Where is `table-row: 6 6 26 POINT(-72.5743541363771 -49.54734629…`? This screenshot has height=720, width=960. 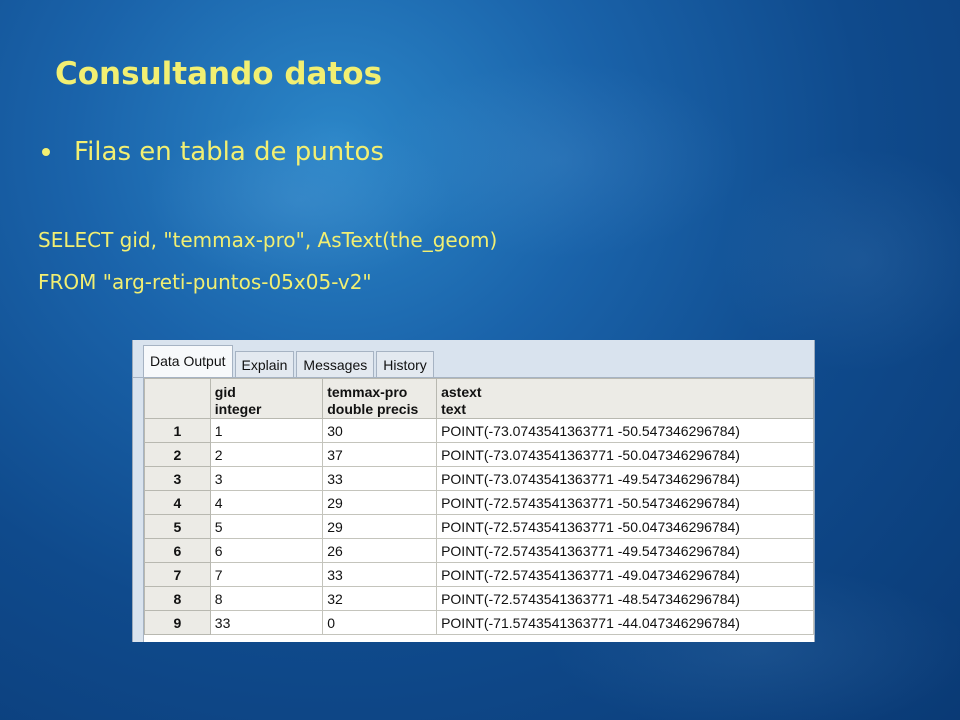
table-row: 6 6 26 POINT(-72.5743541363771 -49.54734629… is located at coordinates (479, 550).